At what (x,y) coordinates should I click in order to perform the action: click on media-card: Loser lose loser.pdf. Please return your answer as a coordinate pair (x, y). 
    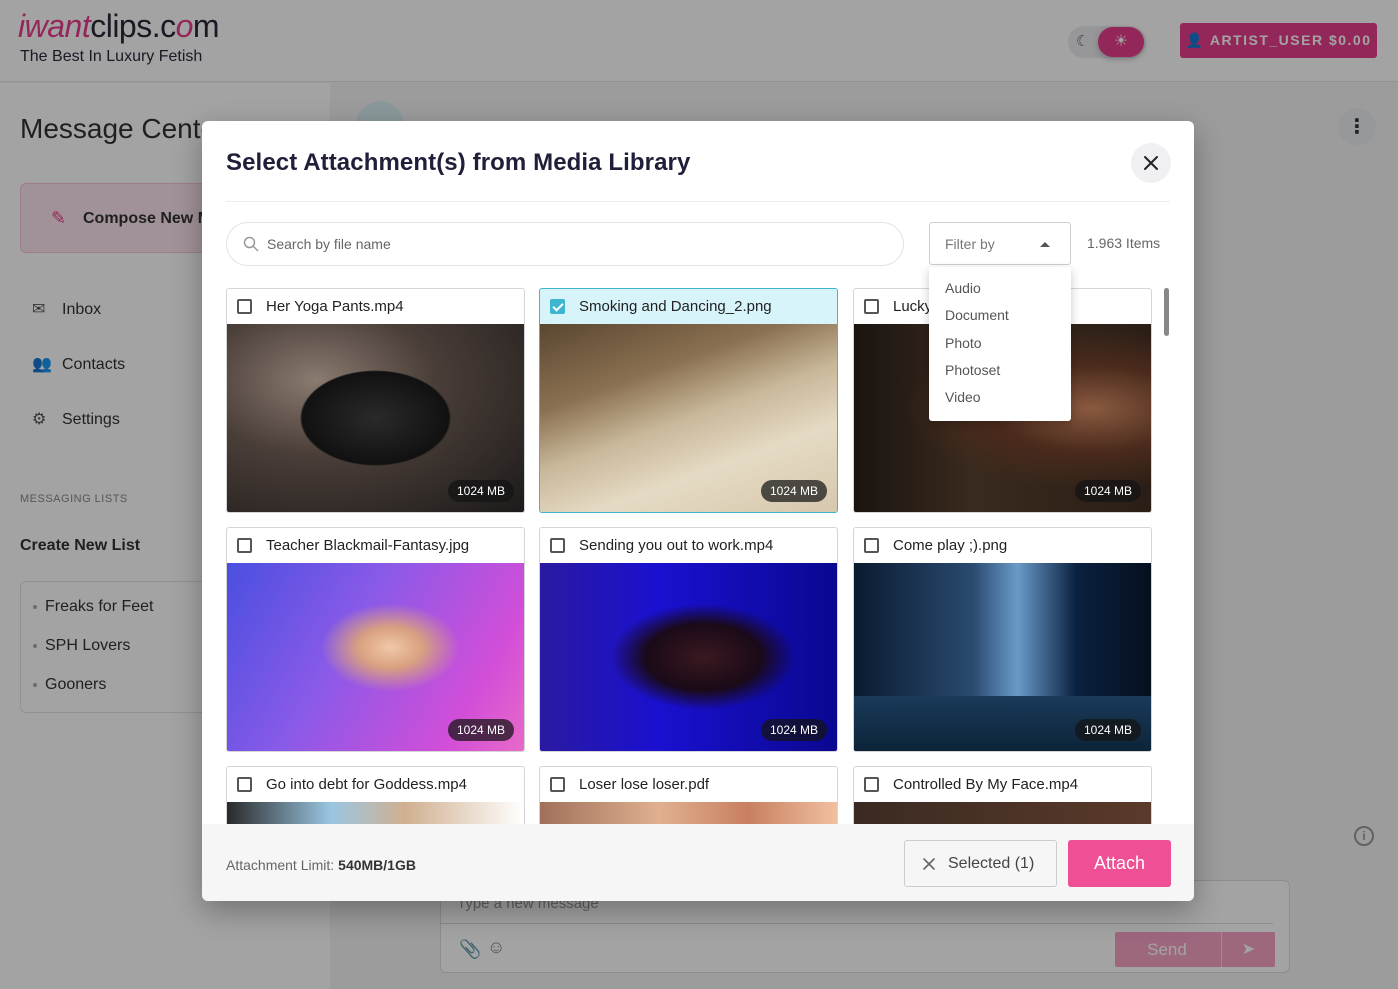
    Looking at the image, I should click on (688, 795).